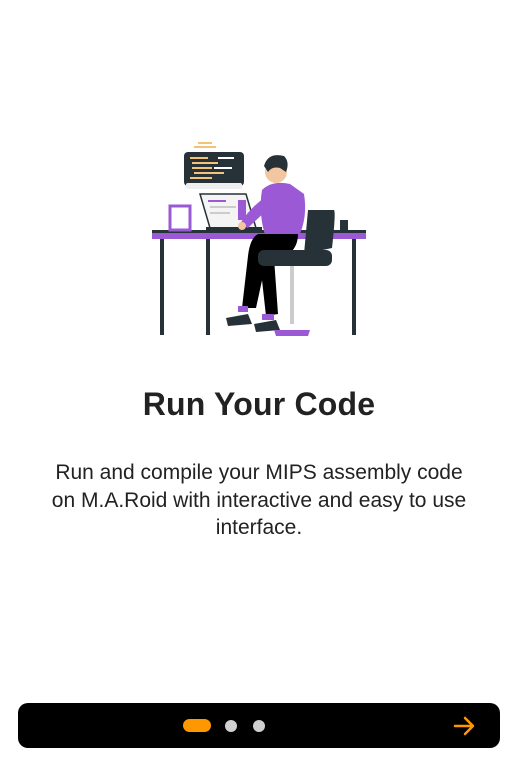 This screenshot has width=518, height=767. What do you see at coordinates (259, 404) in the screenshot?
I see `page-title: Run Your Code` at bounding box center [259, 404].